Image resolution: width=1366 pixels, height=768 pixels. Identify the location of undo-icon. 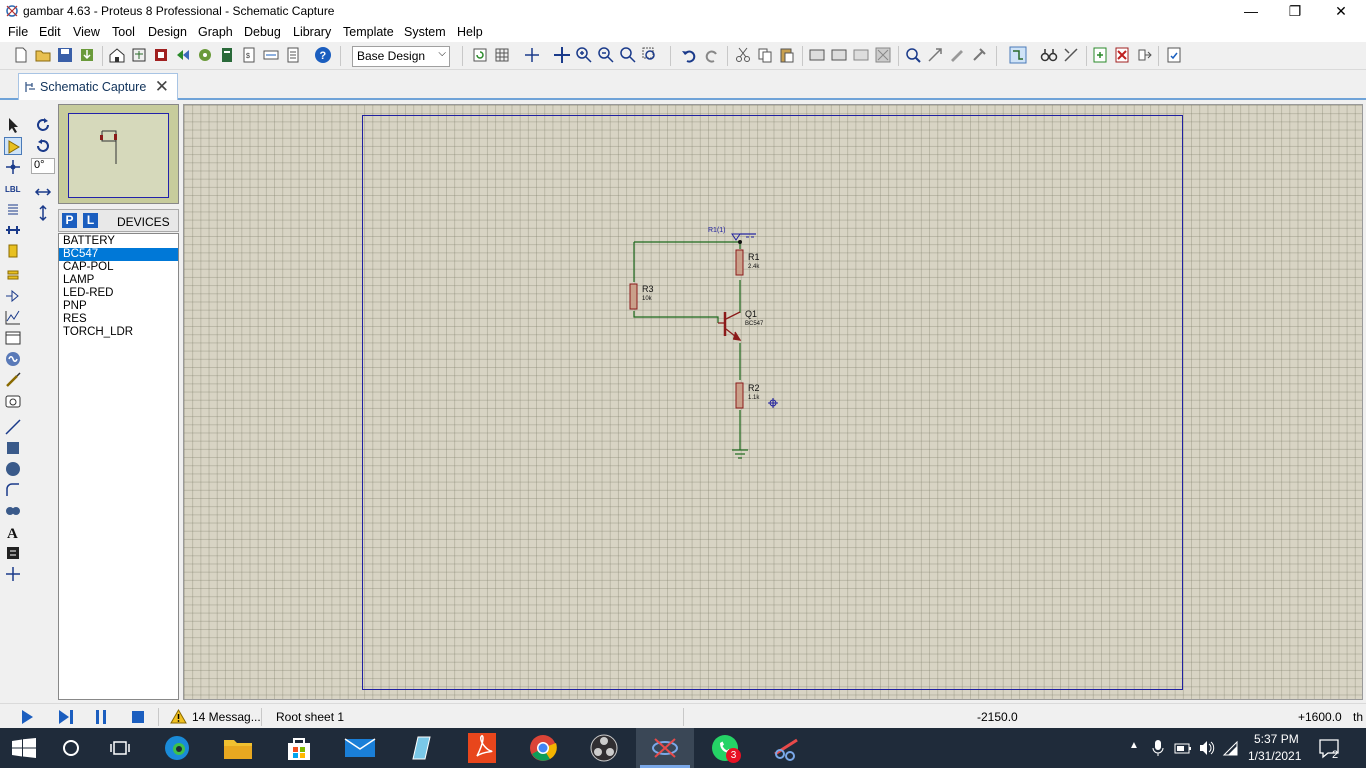
(689, 55).